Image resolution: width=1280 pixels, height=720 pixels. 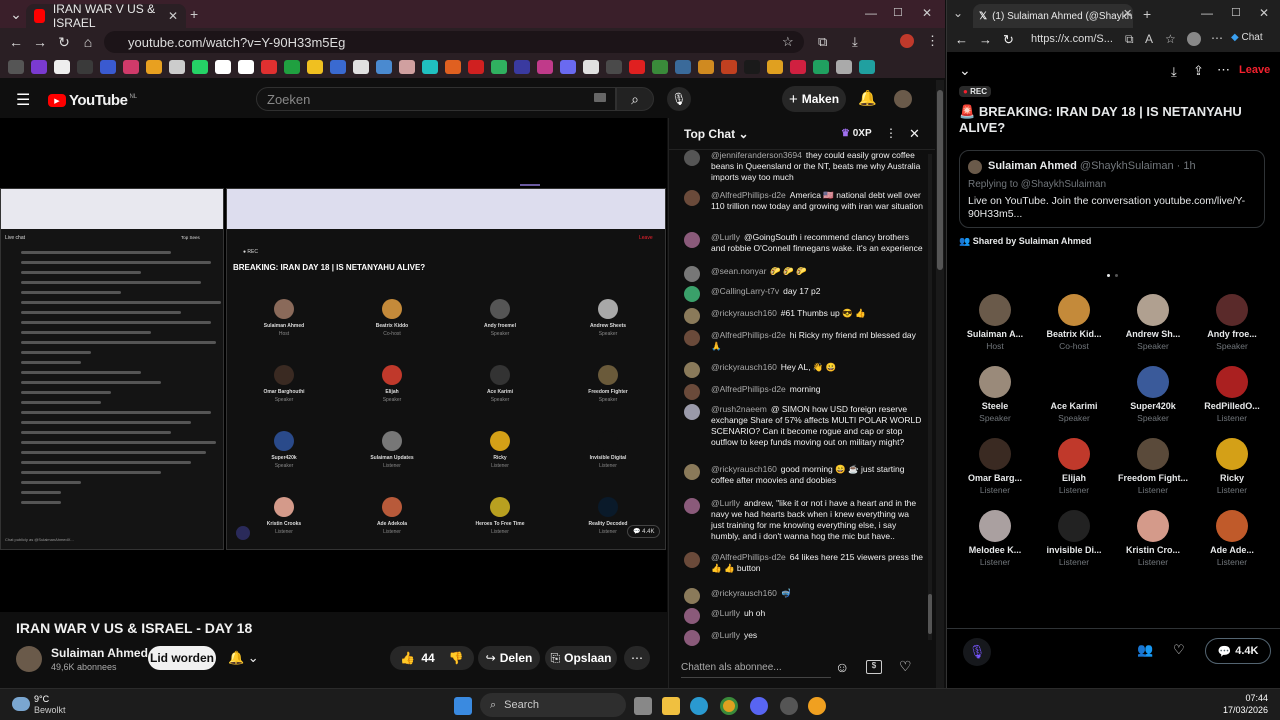 What do you see at coordinates (1236, 12) in the screenshot?
I see `x-maximize-icon: ☐` at bounding box center [1236, 12].